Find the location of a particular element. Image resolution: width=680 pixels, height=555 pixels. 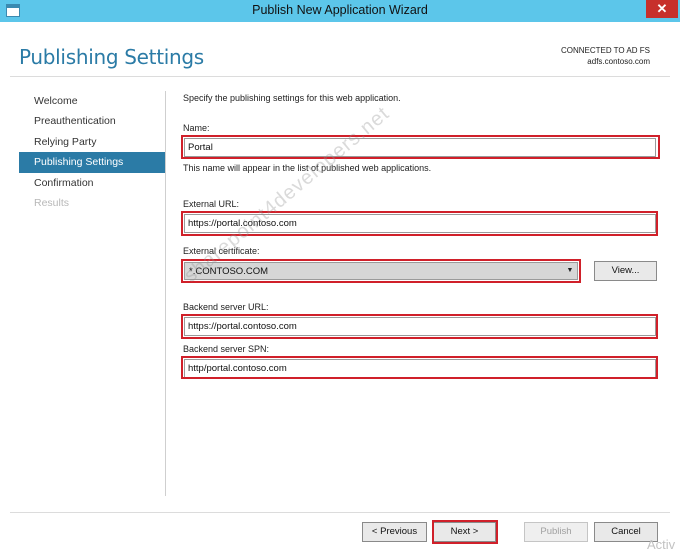

connection-host: adfs.contoso.com is located at coordinates (618, 61).